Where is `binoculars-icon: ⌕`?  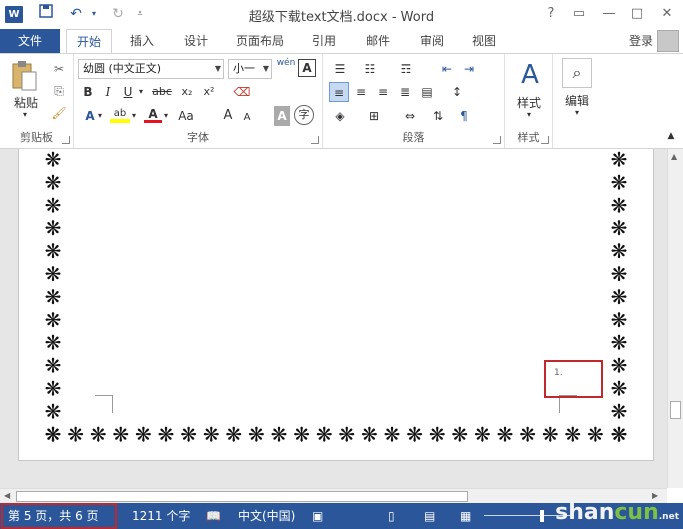
binoculars-icon: ⌕ is located at coordinates (577, 73).